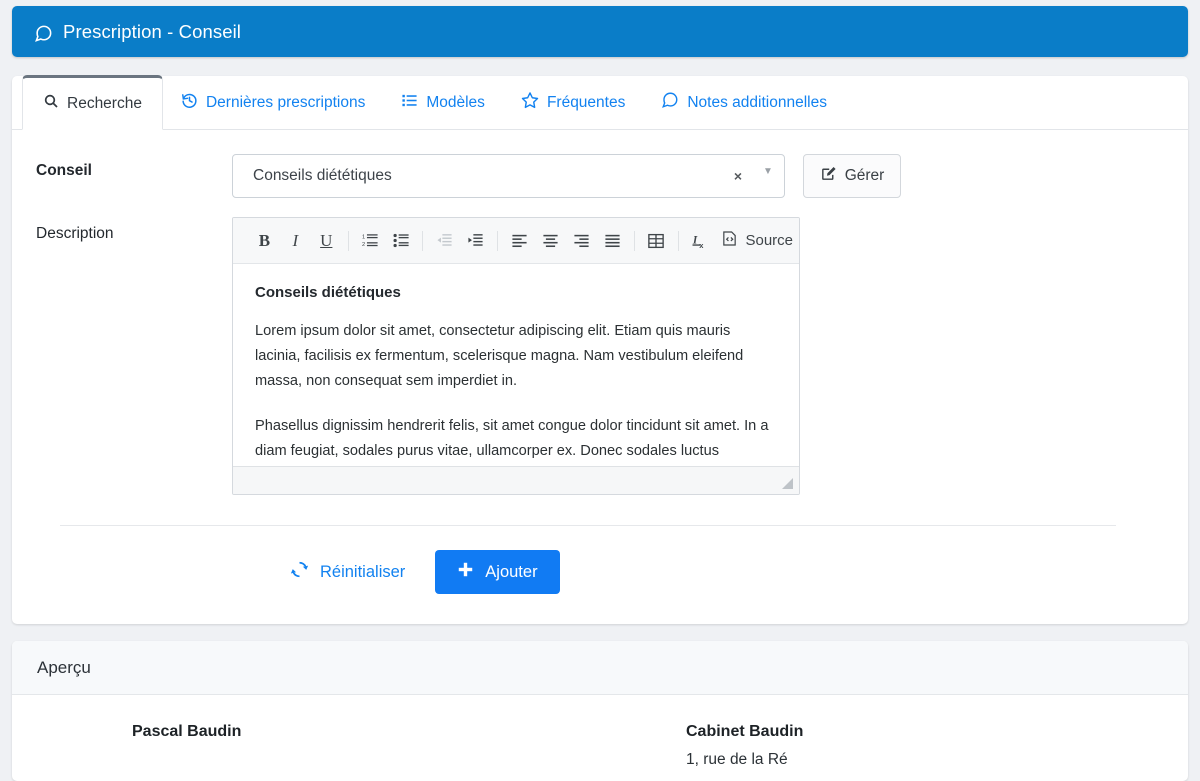 This screenshot has width=1200, height=781. I want to click on editor-toolbar: B I U 1 2 I x Source, so click(516, 241).